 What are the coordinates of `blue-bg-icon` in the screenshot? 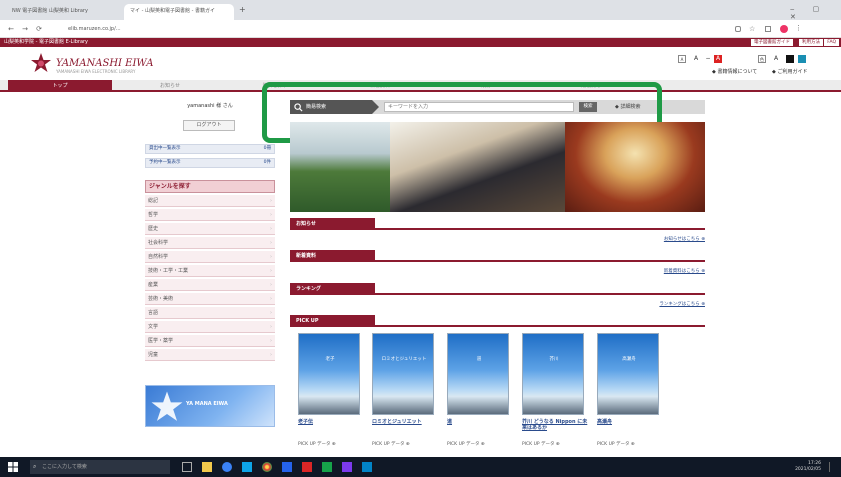 It's located at (802, 59).